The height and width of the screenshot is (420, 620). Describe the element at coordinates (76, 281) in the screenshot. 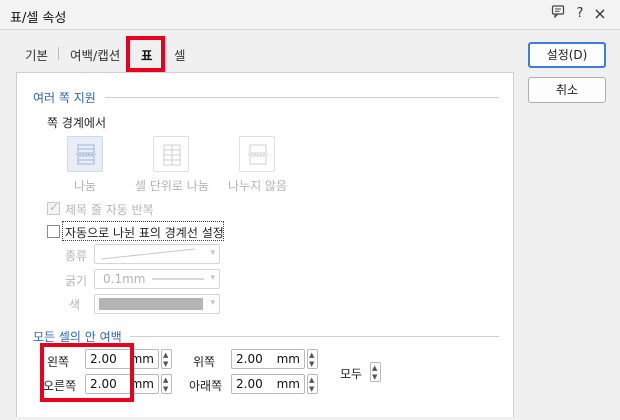

I see `line-thickness-label: 굵기` at that location.